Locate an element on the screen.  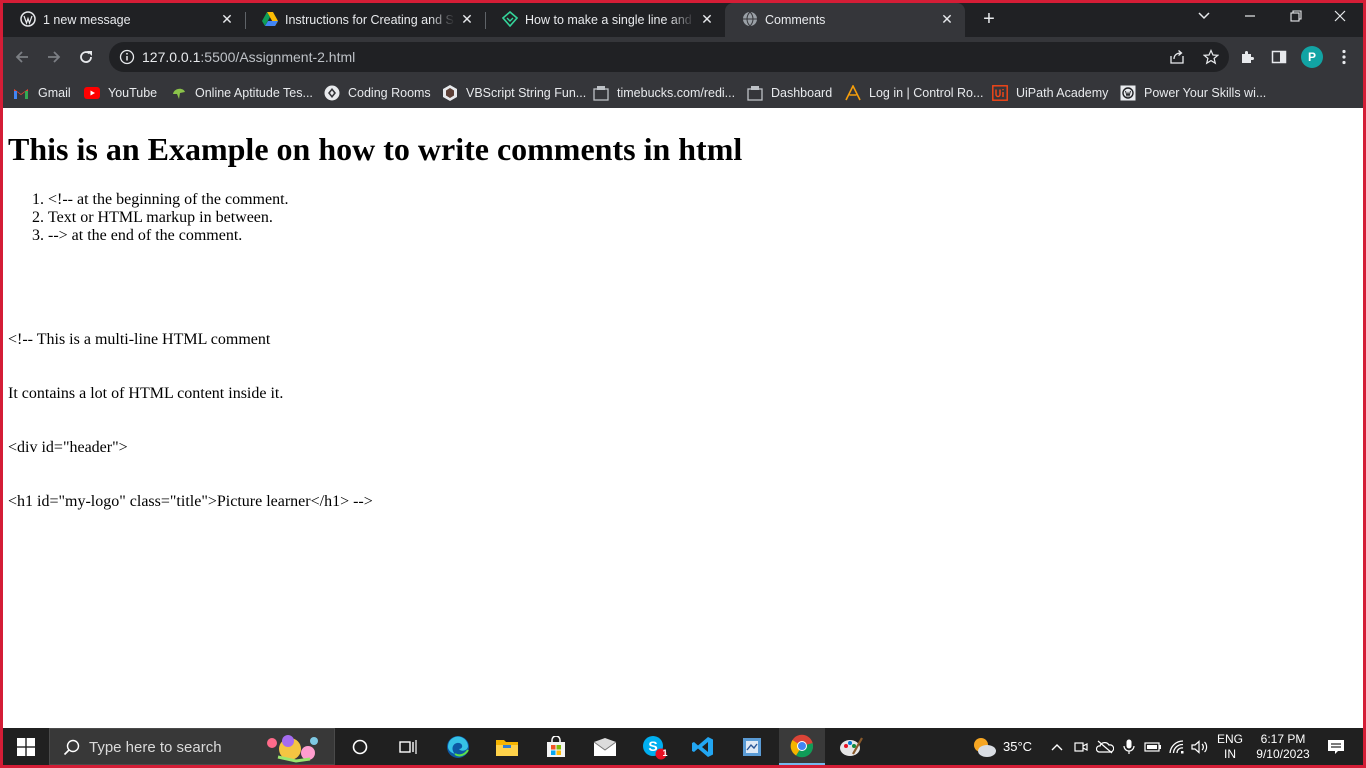
url-text: 127.0.0.1:5500/Assignment-2.html is located at coordinates (248, 57).